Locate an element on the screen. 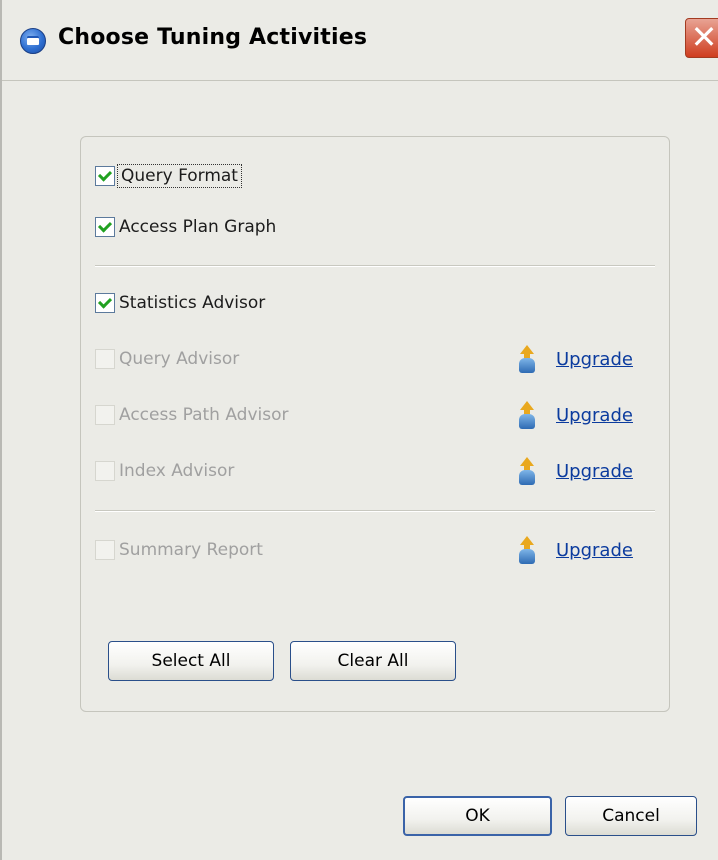  statistics-advisor-option: Statistics Advisor is located at coordinates (180, 303).